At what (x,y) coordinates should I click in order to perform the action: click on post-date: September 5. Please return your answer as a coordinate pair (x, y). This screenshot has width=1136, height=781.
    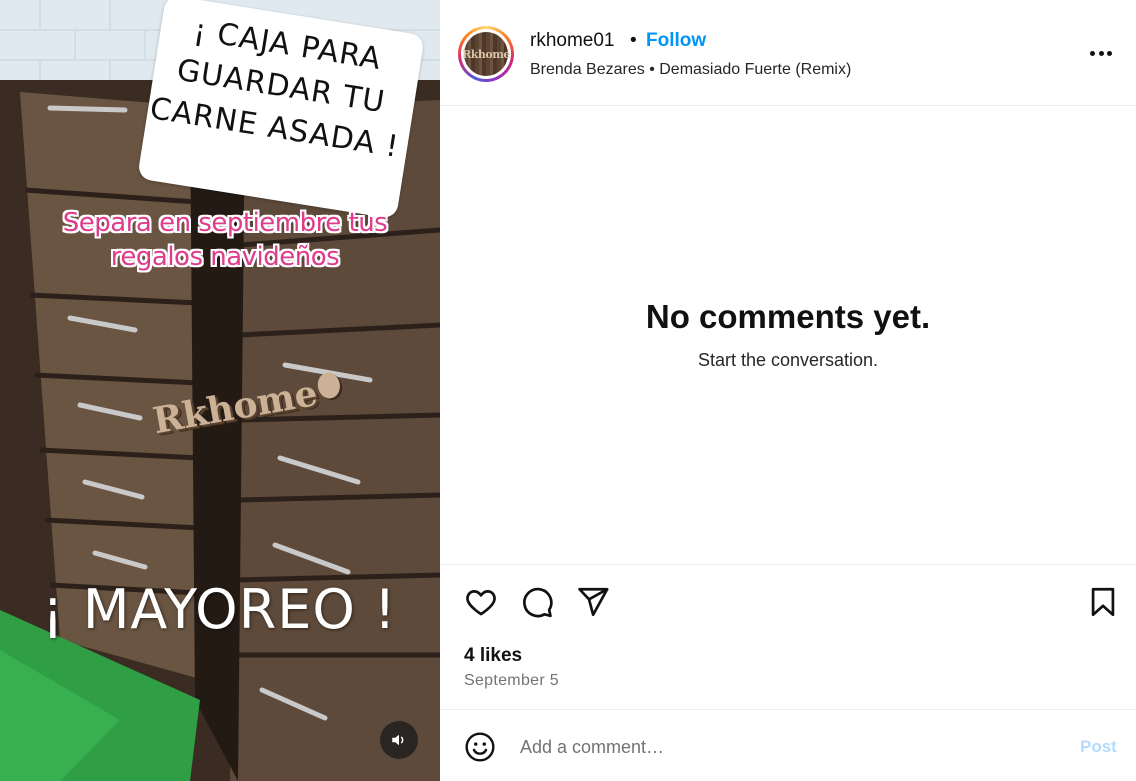
    Looking at the image, I should click on (511, 681).